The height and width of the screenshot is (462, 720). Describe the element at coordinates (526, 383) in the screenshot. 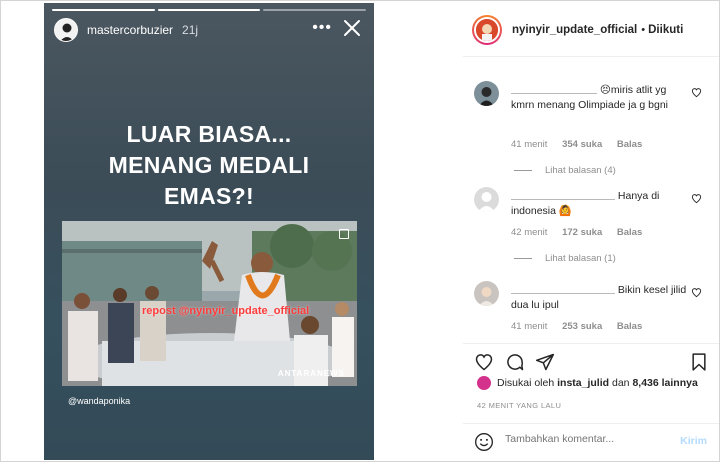

I see `likes-prefix: Disukai oleh` at that location.